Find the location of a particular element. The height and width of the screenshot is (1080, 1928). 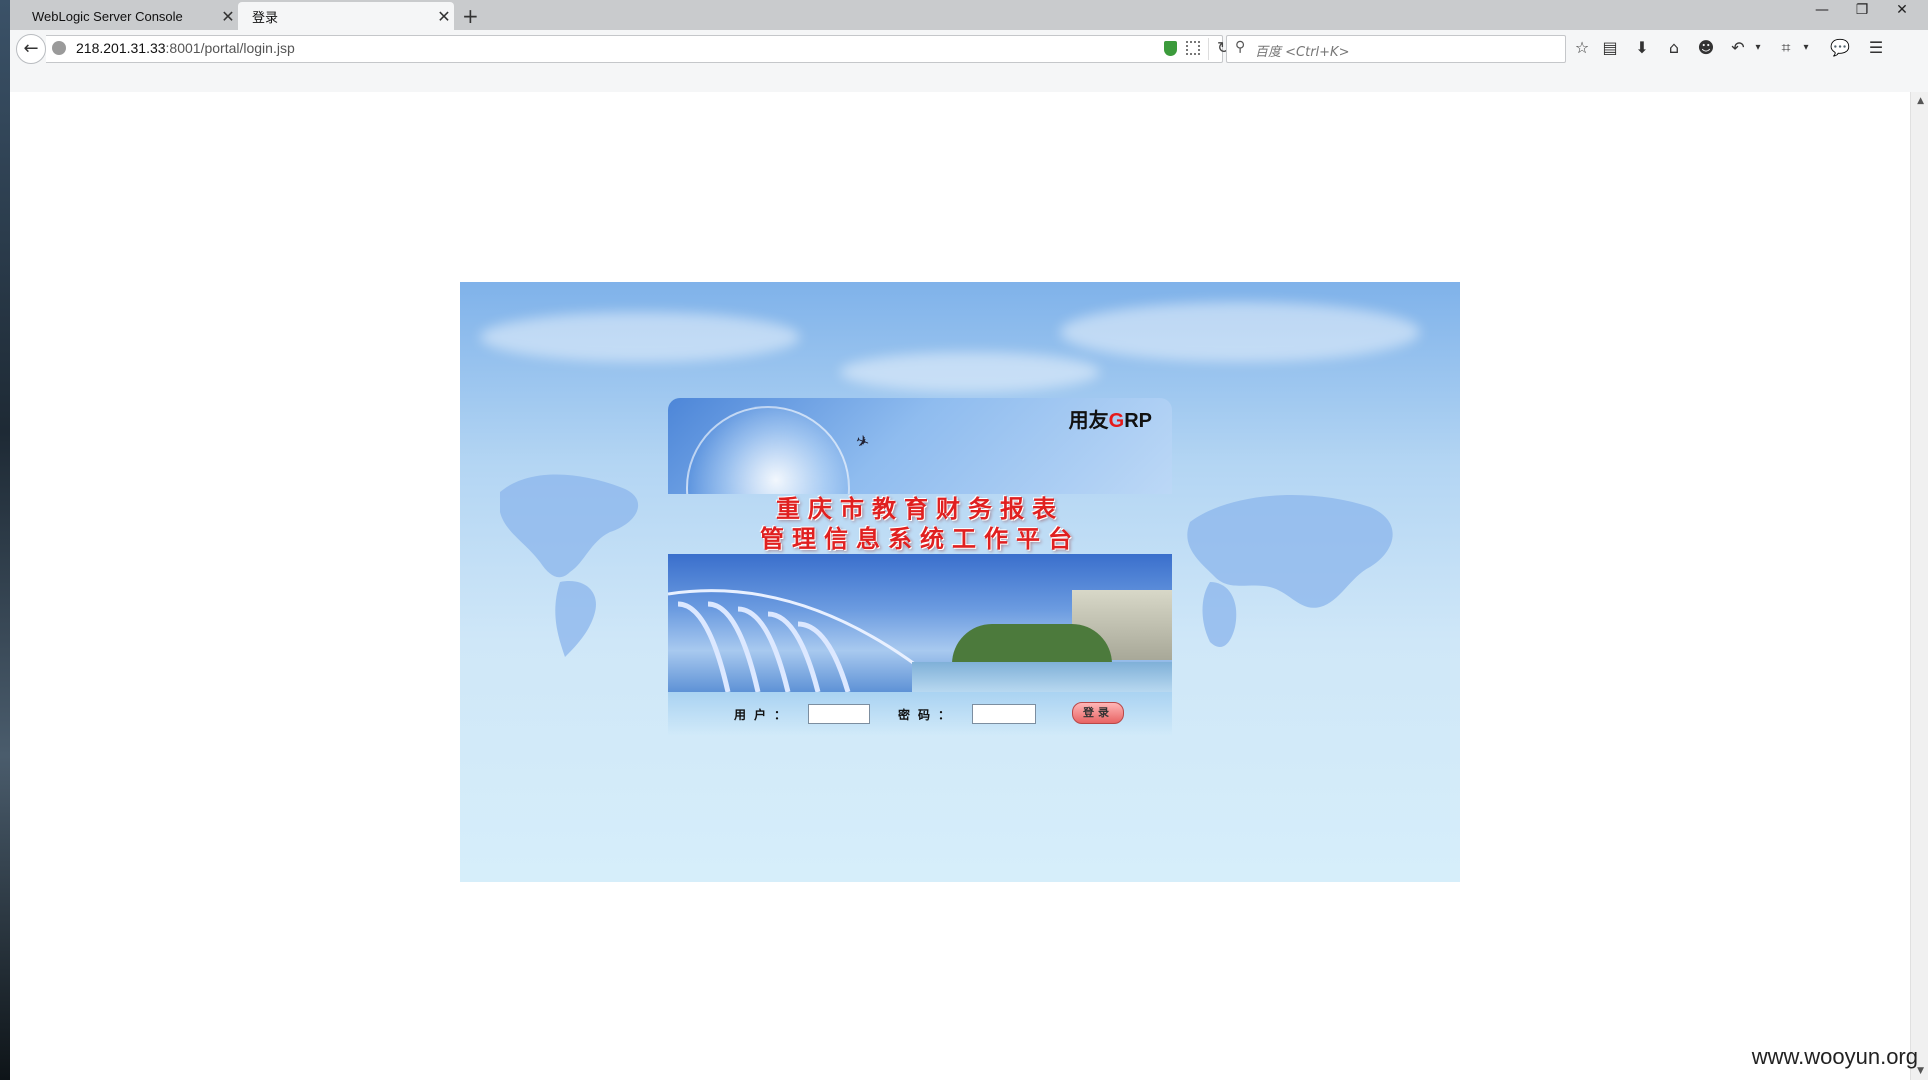

menu-icon: ☰ is located at coordinates (1876, 48).